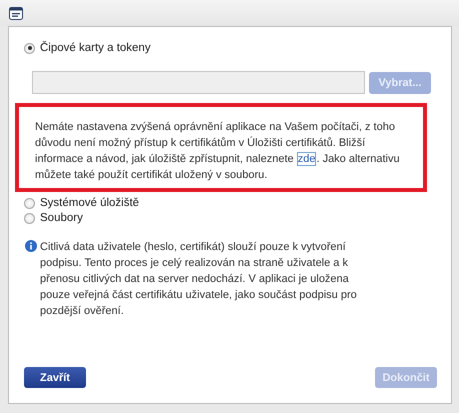 This screenshot has height=413, width=459. Describe the element at coordinates (55, 377) in the screenshot. I see `dialog-button: Zavřít` at that location.